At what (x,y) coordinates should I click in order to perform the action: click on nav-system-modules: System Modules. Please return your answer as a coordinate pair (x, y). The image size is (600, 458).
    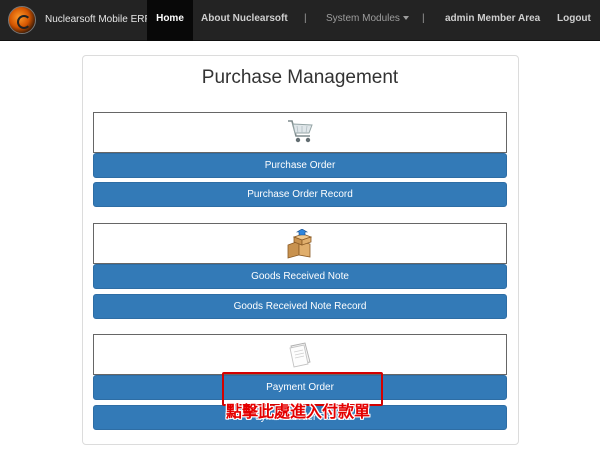
    Looking at the image, I should click on (367, 20).